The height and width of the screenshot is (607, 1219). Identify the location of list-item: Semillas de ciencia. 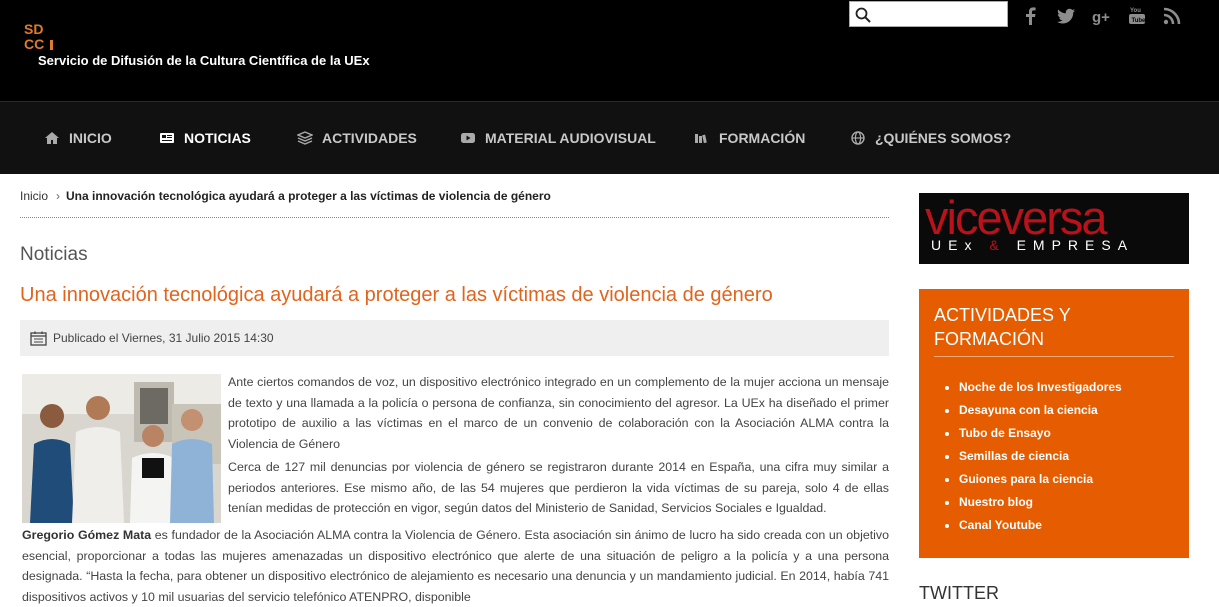
(1040, 456).